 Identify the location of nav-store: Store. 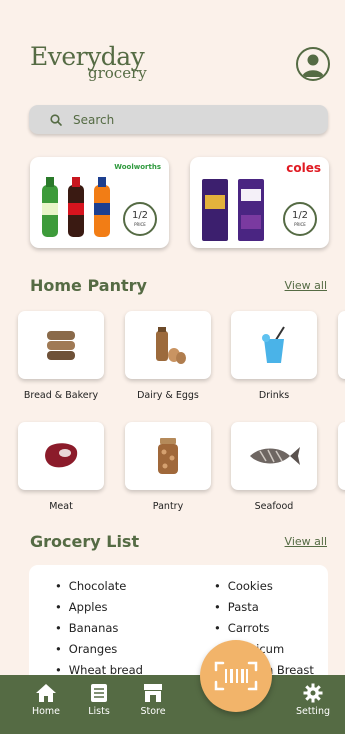
(153, 700).